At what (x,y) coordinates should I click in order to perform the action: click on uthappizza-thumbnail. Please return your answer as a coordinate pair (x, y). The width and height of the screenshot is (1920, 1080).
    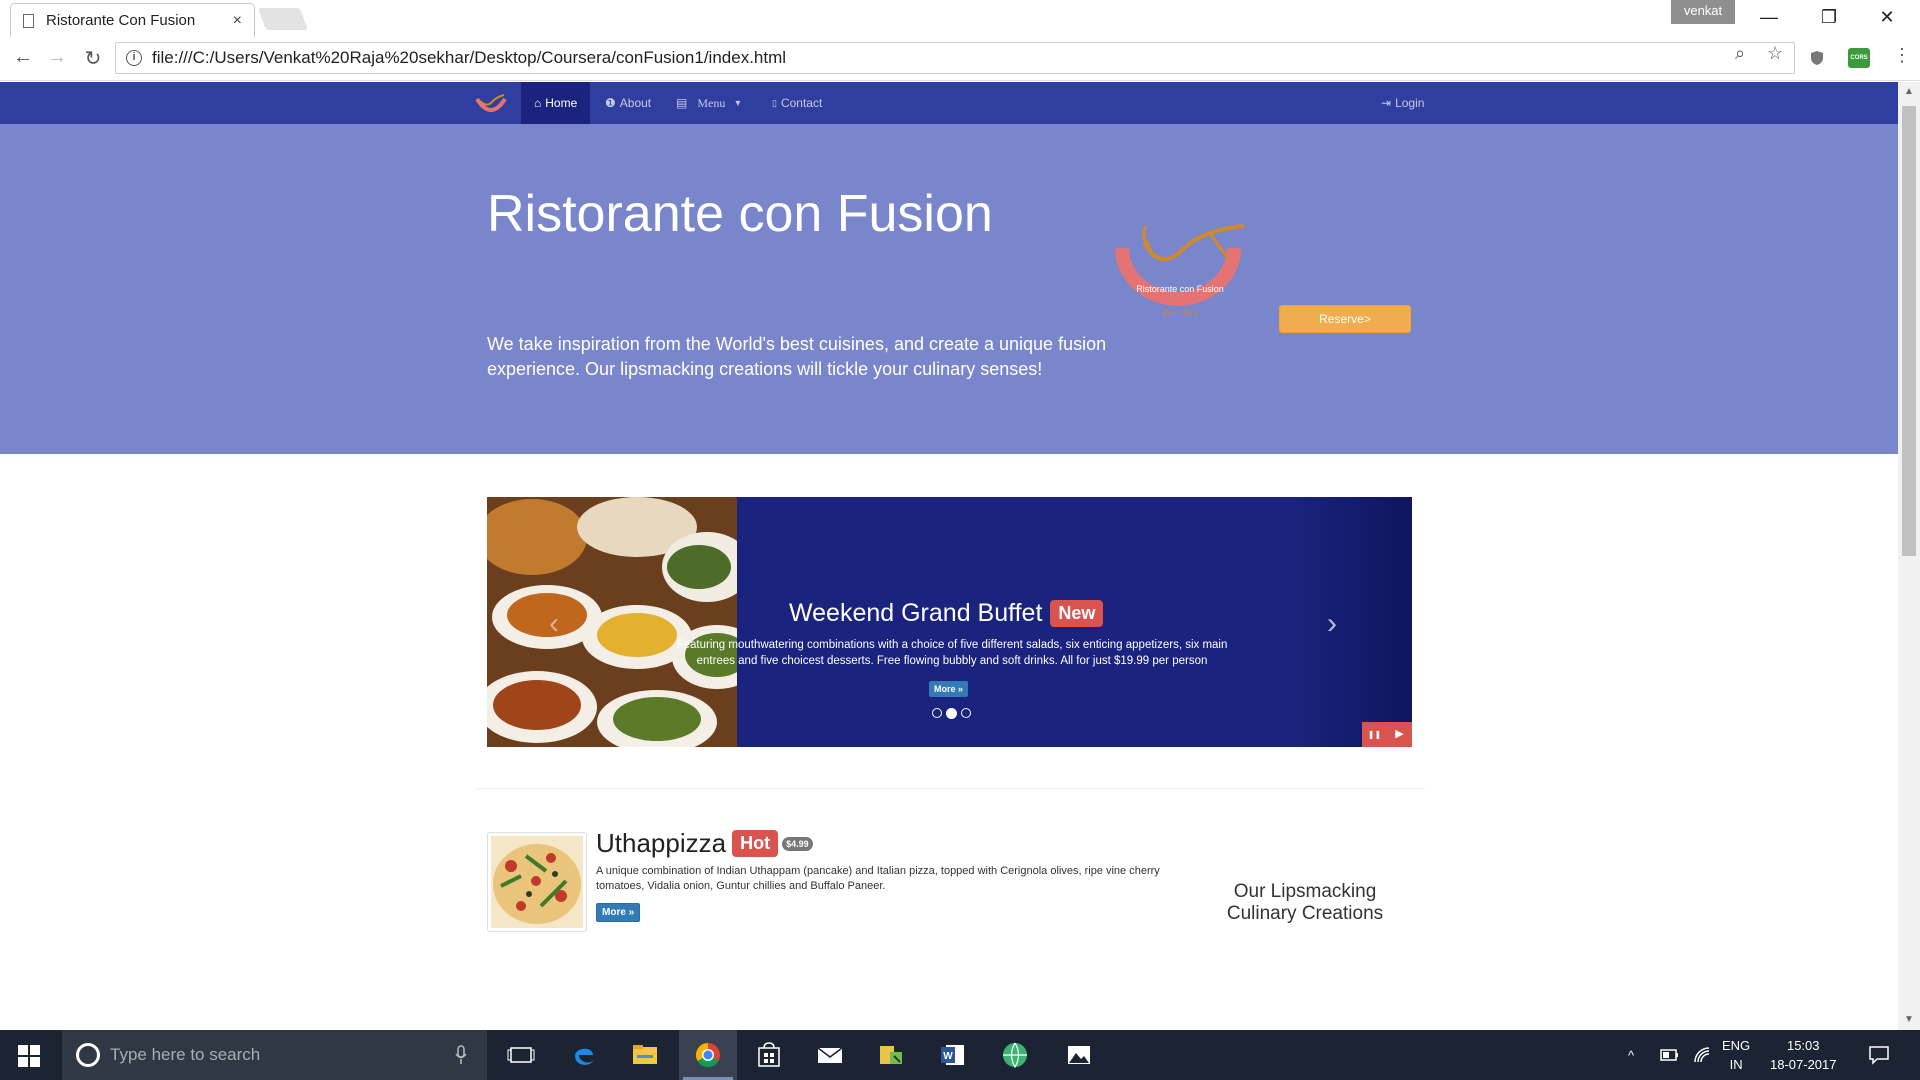
    Looking at the image, I should click on (537, 882).